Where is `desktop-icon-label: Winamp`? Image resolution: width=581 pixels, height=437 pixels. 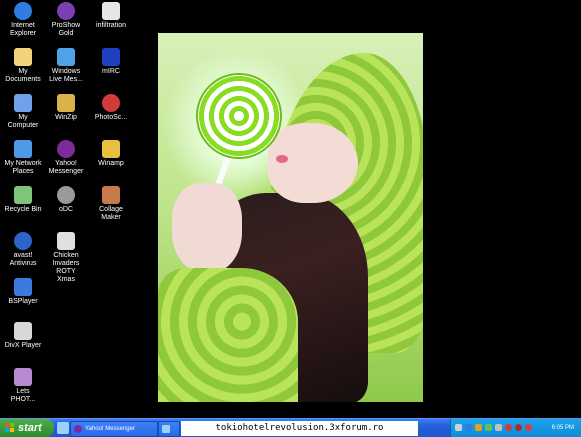
desktop-icon-label: Winamp is located at coordinates (111, 163).